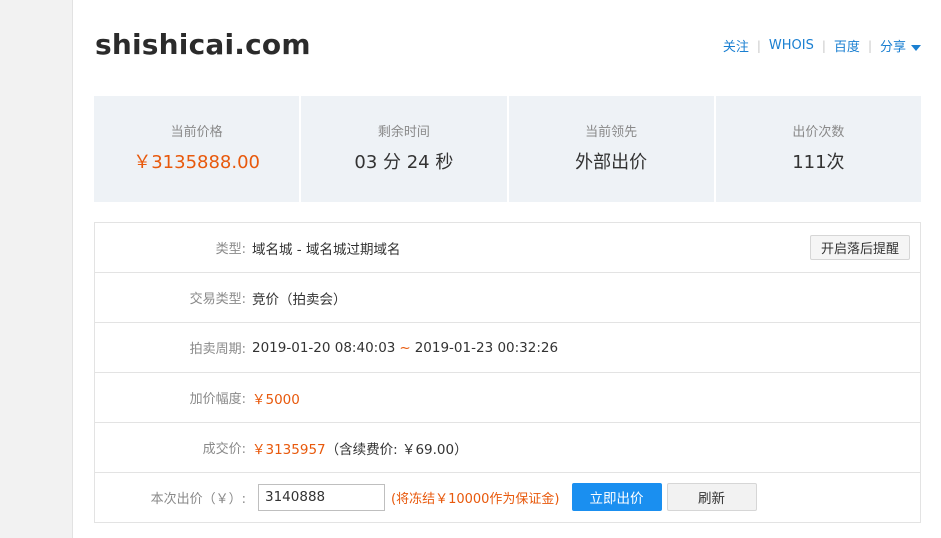  I want to click on trade-type-label: 交易类型:, so click(217, 299).